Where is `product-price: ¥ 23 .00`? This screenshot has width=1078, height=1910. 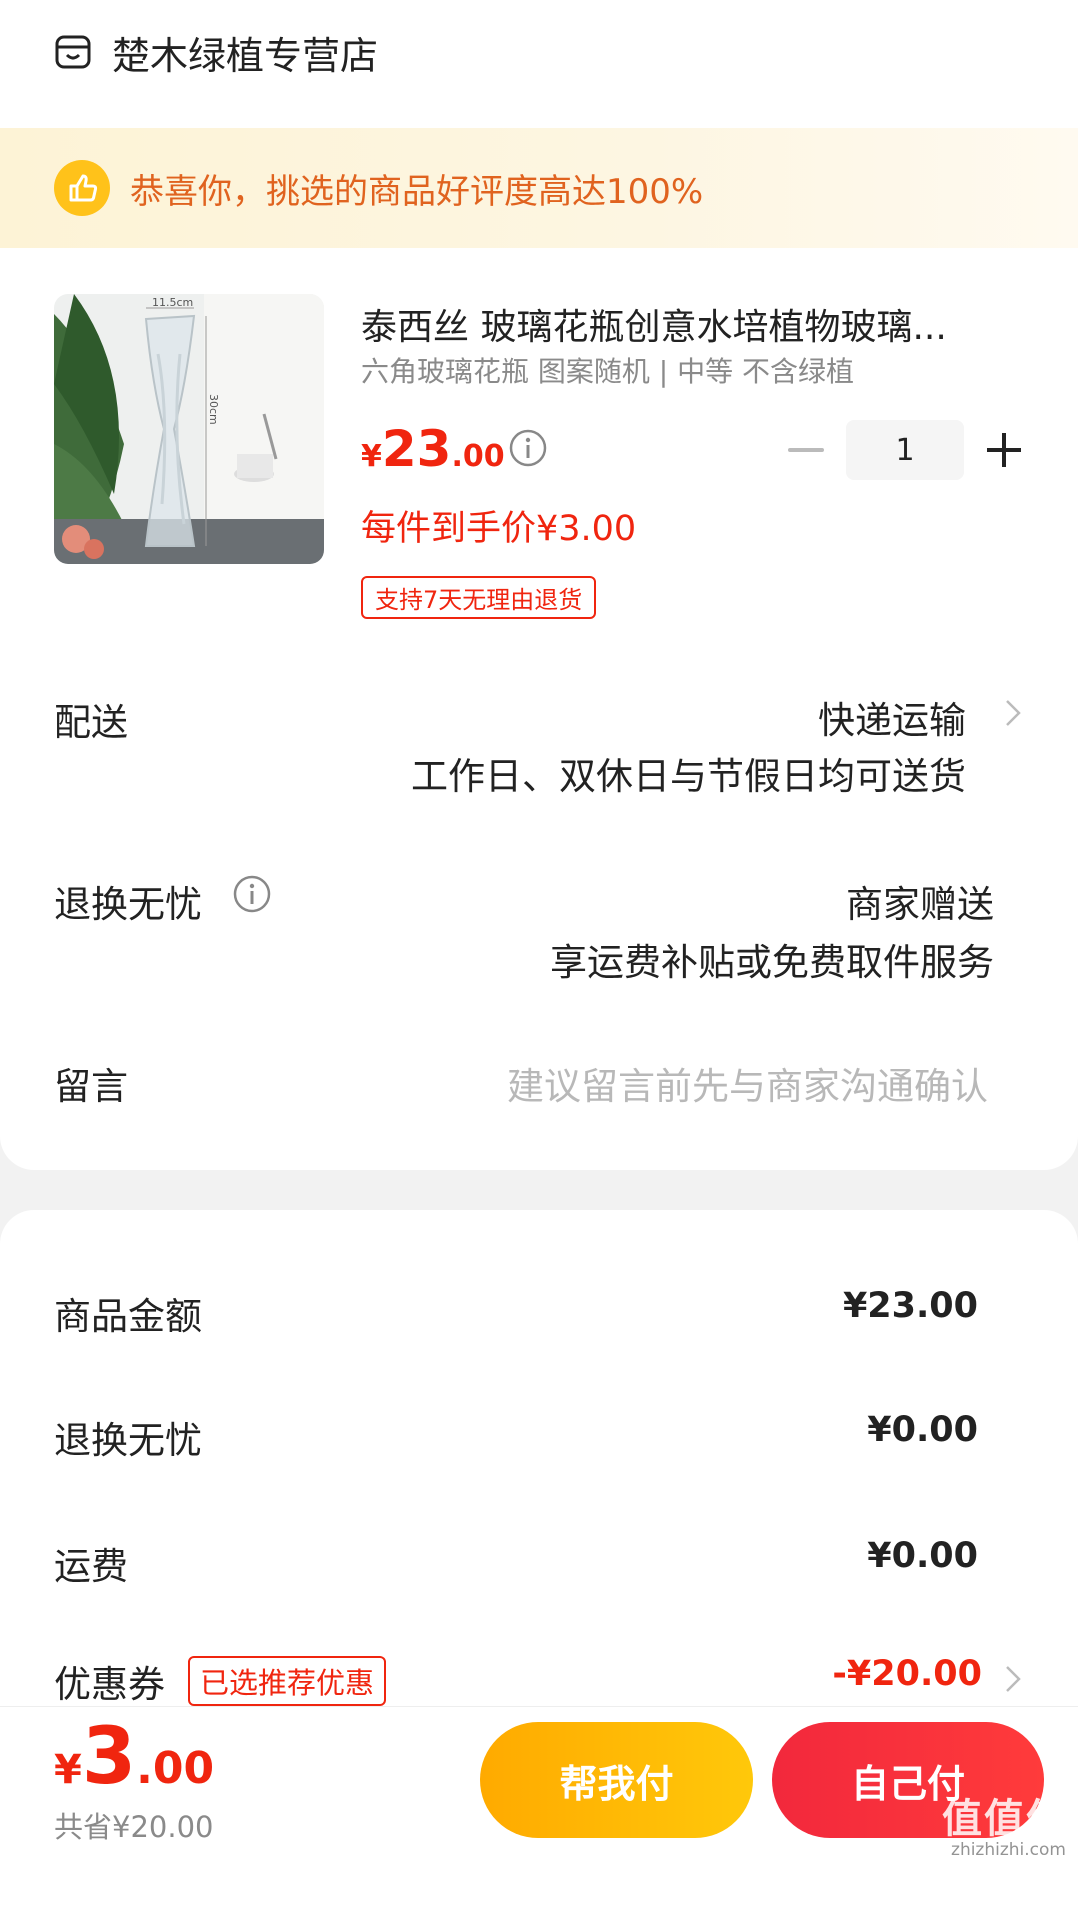
product-price: ¥ 23 .00 is located at coordinates (433, 449).